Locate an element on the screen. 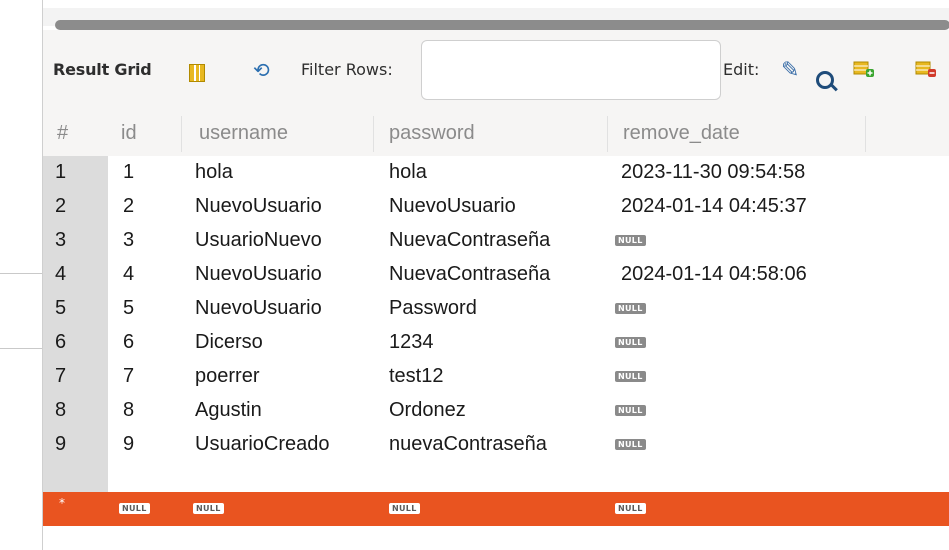 This screenshot has width=949, height=550. new-row-marker: * is located at coordinates (62, 503).